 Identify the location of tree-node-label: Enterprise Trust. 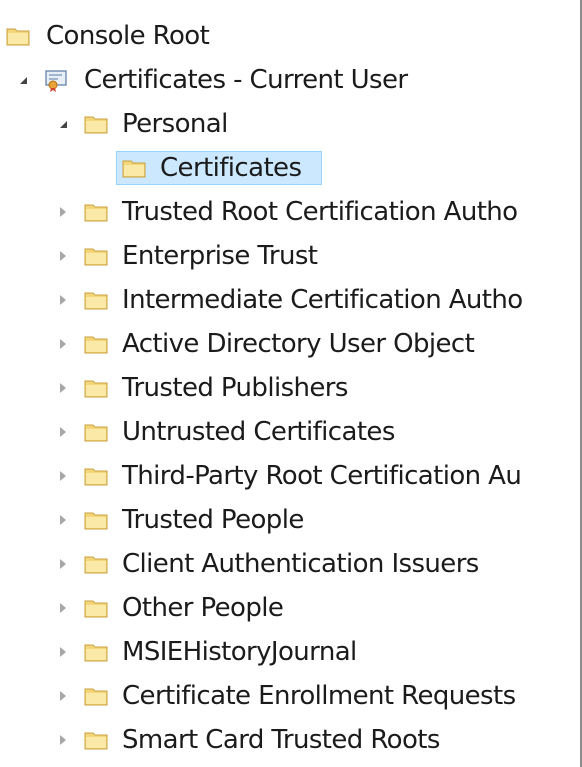
(220, 256).